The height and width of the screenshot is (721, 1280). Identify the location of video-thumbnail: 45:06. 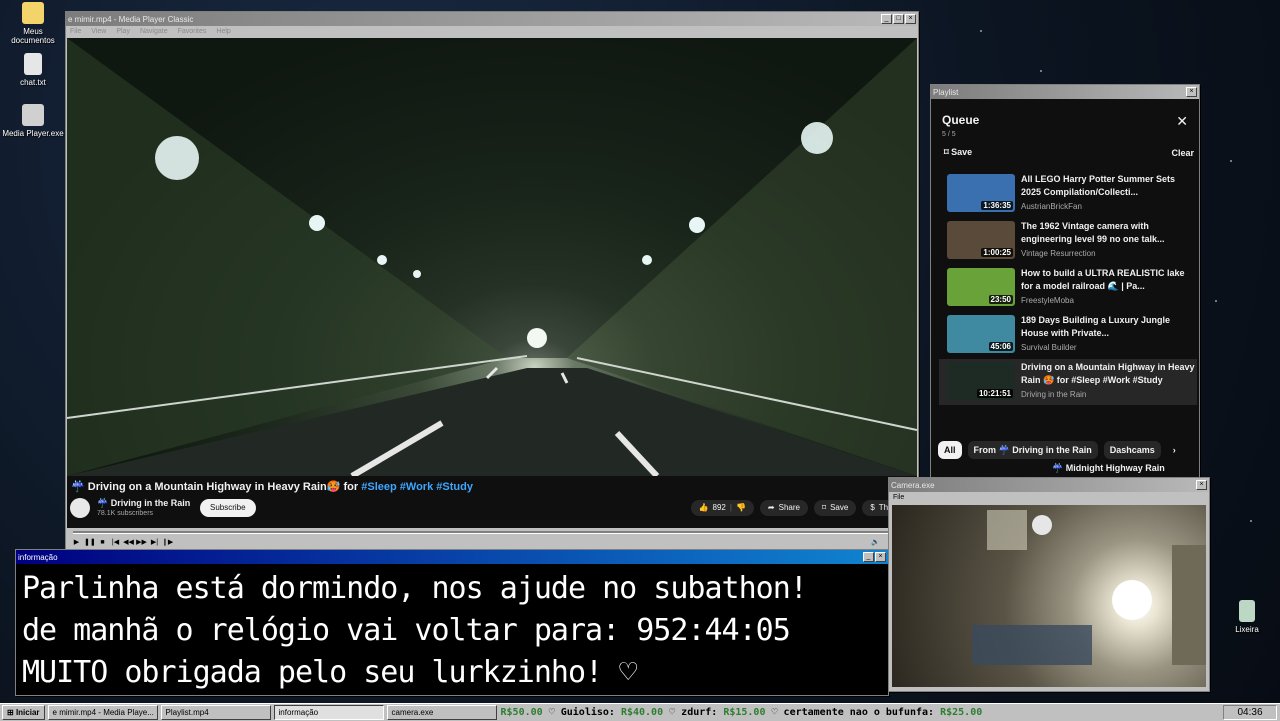
(981, 334).